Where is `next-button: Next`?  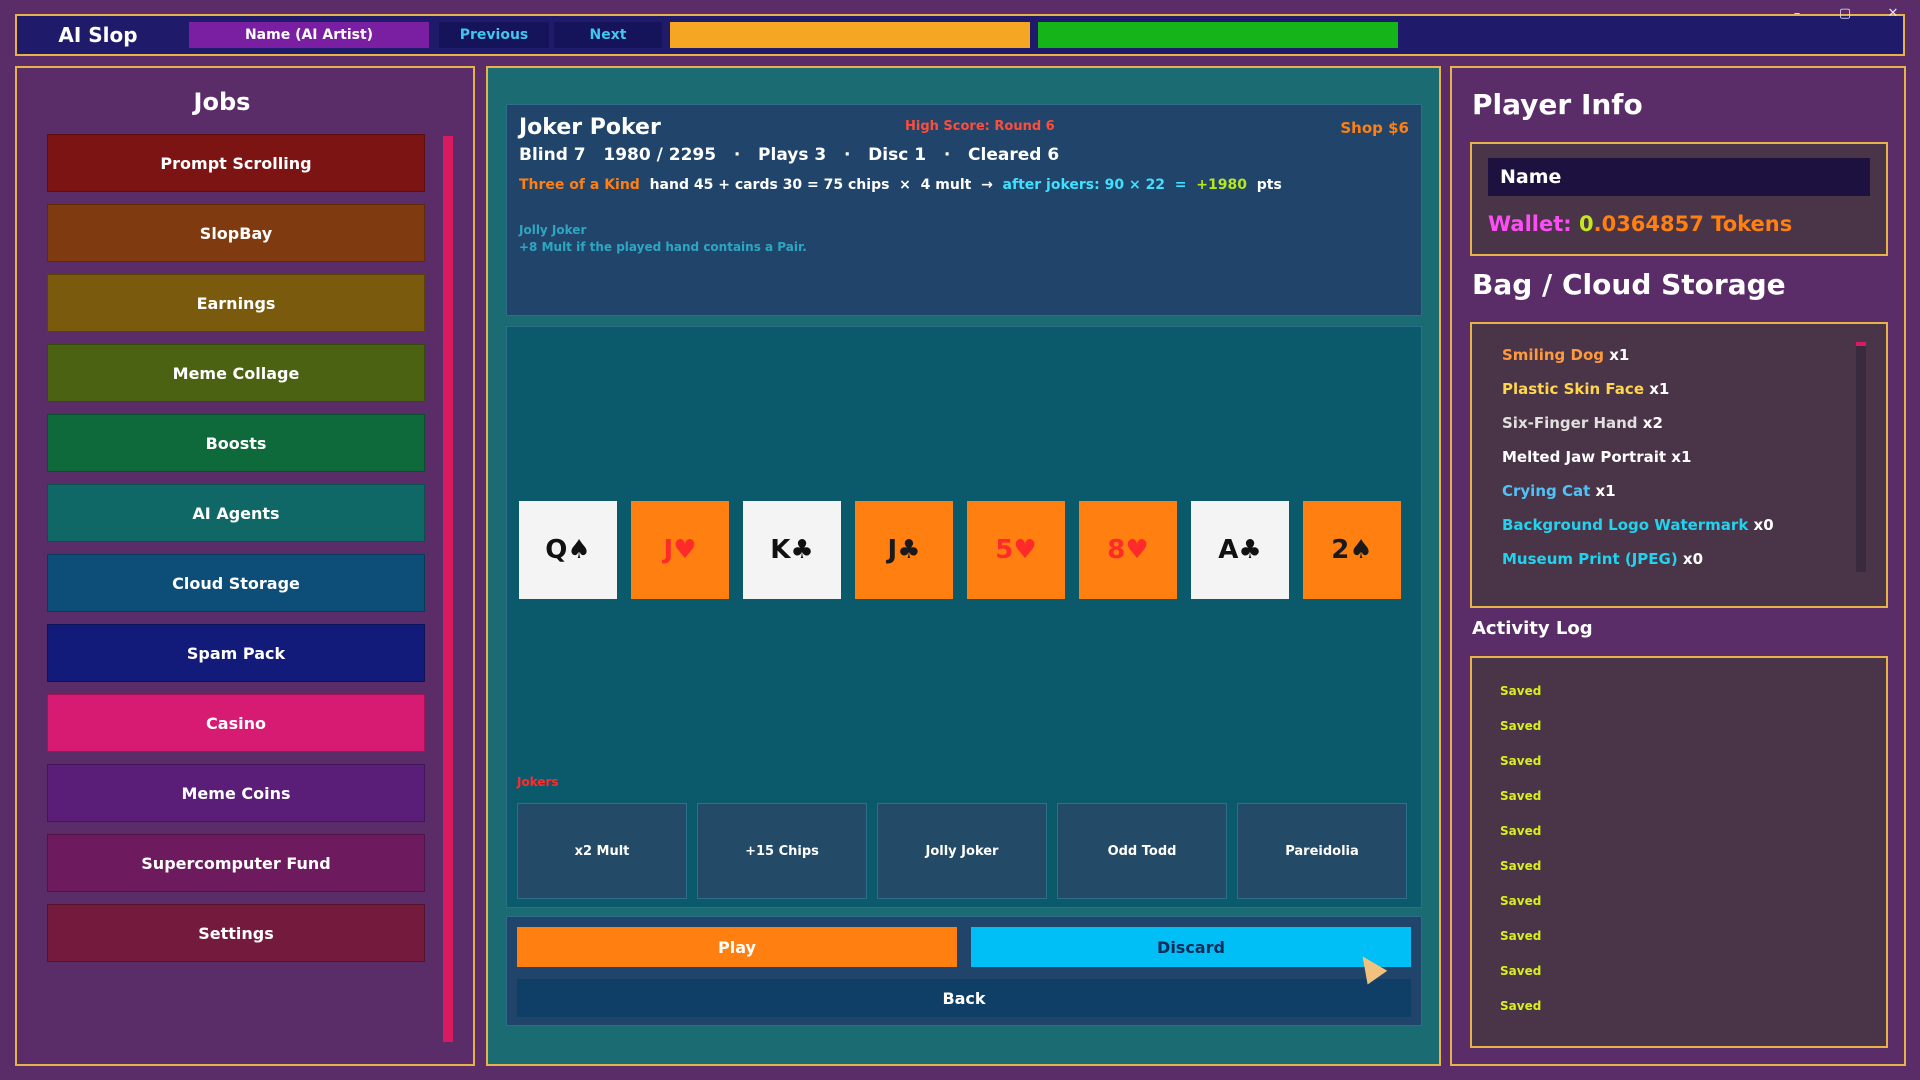 next-button: Next is located at coordinates (608, 35).